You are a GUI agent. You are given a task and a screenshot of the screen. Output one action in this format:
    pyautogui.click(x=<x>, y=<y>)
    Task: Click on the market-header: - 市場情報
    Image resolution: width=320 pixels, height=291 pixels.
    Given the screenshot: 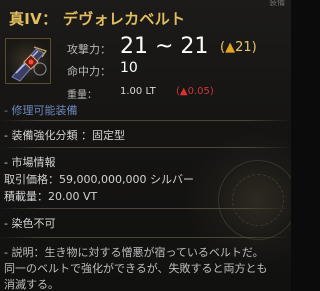 What is the action you would take?
    pyautogui.click(x=30, y=162)
    